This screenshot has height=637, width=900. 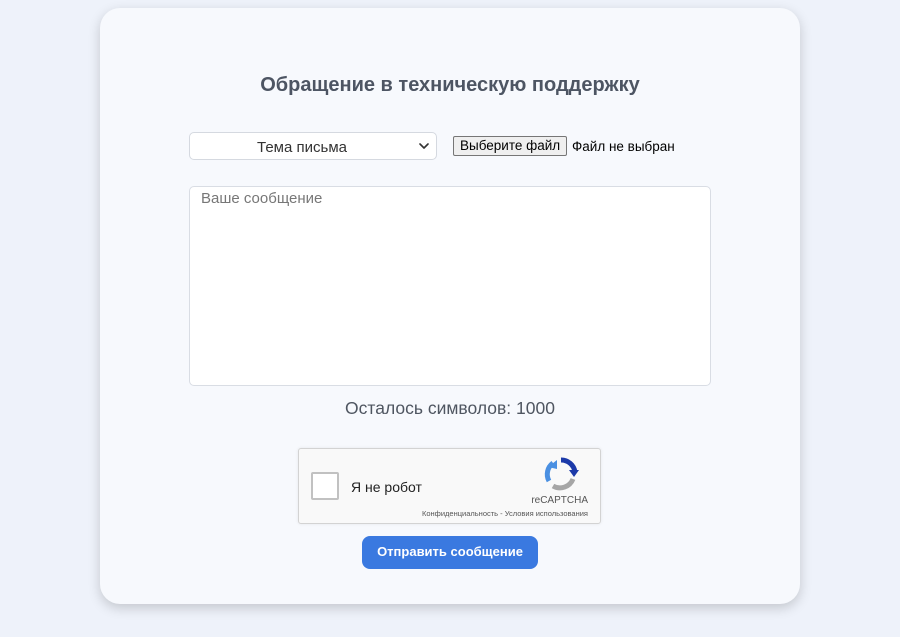 I want to click on captcha-terms-link: Условия использования, so click(x=546, y=513).